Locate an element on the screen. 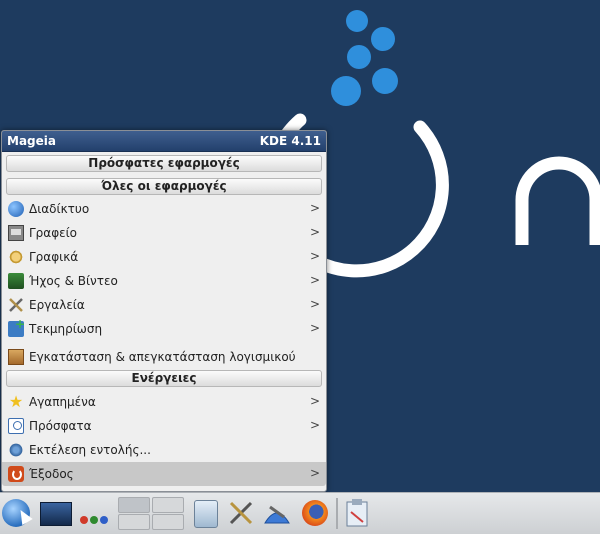 Image resolution: width=600 pixels, height=534 pixels. exit-icon is located at coordinates (16, 474).